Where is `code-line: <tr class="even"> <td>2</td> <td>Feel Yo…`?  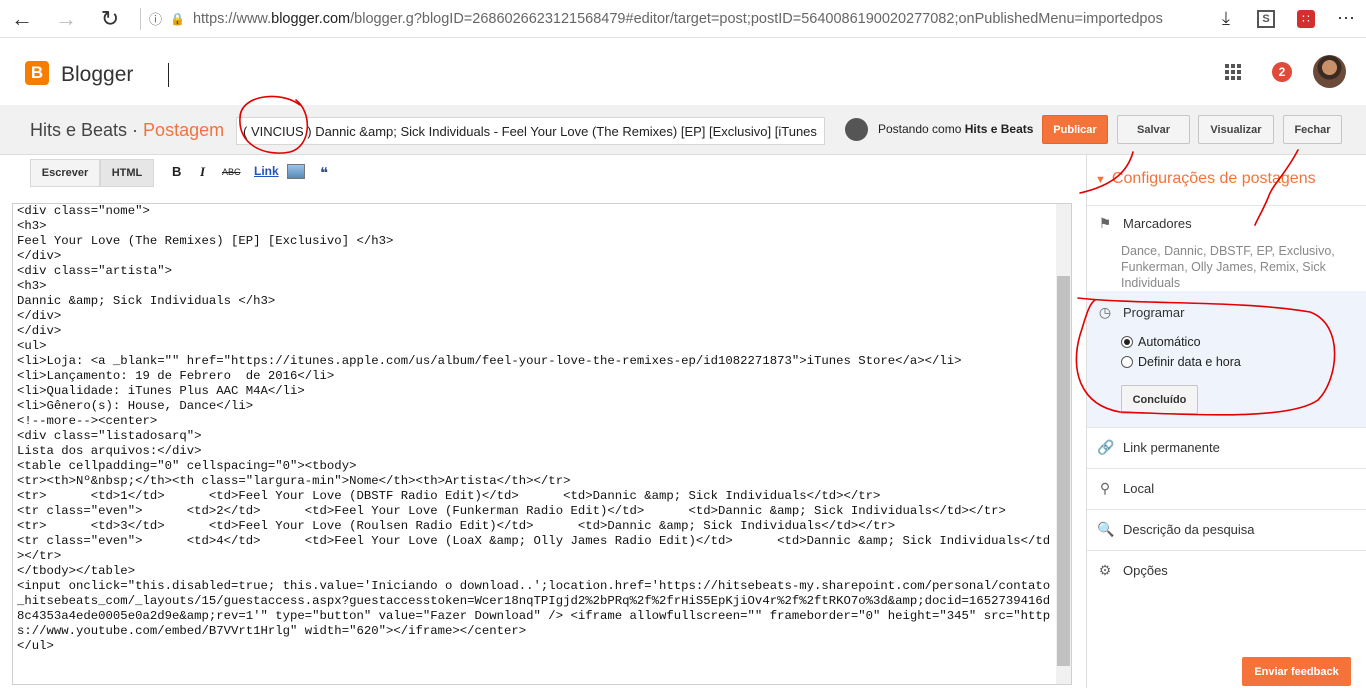
code-line: <tr class="even"> <td>2</td> <td>Feel Yo… is located at coordinates (537, 511).